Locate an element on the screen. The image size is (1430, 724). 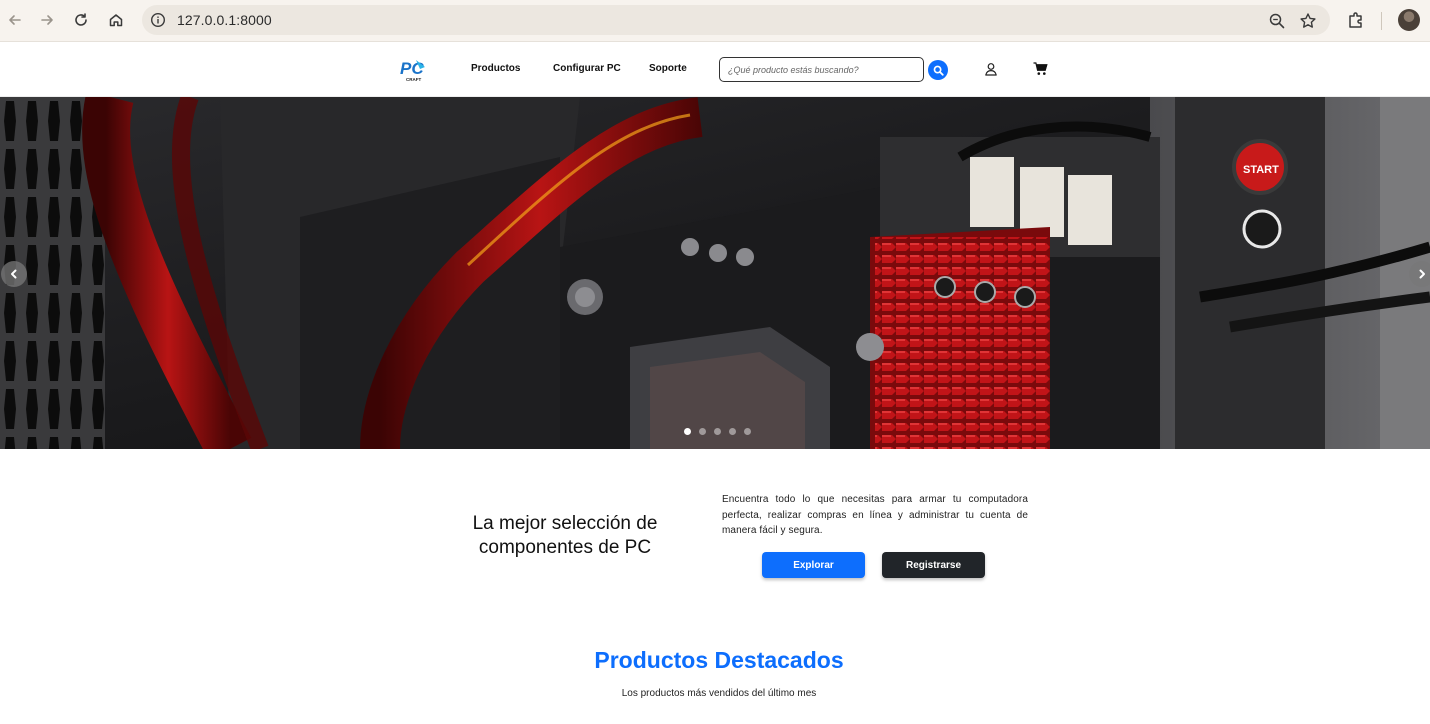
logo: PC CRAFT is located at coordinates (413, 70).